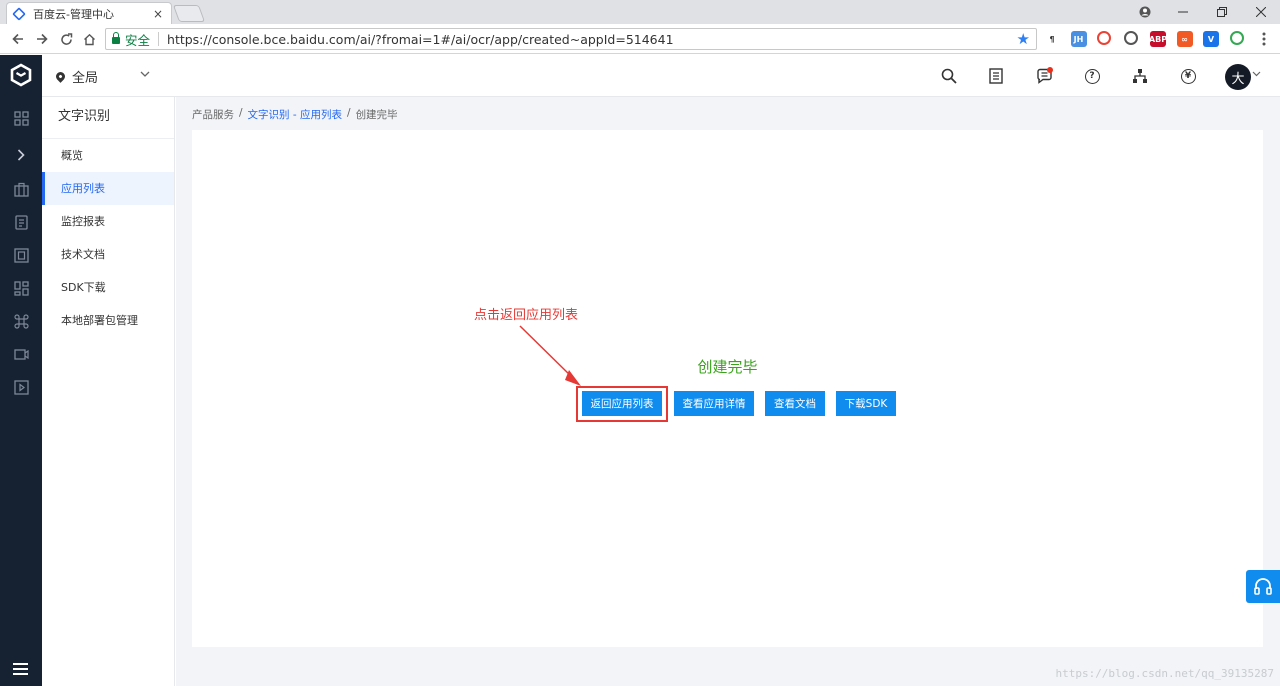  What do you see at coordinates (145, 74) in the screenshot?
I see `chevron-down-icon` at bounding box center [145, 74].